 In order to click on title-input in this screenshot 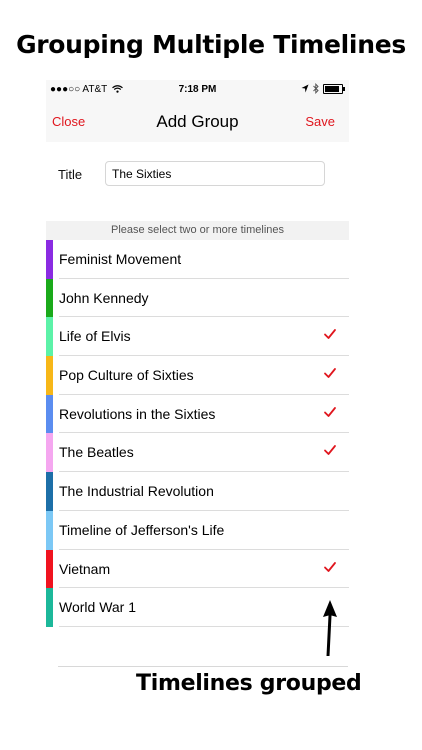, I will do `click(215, 173)`.